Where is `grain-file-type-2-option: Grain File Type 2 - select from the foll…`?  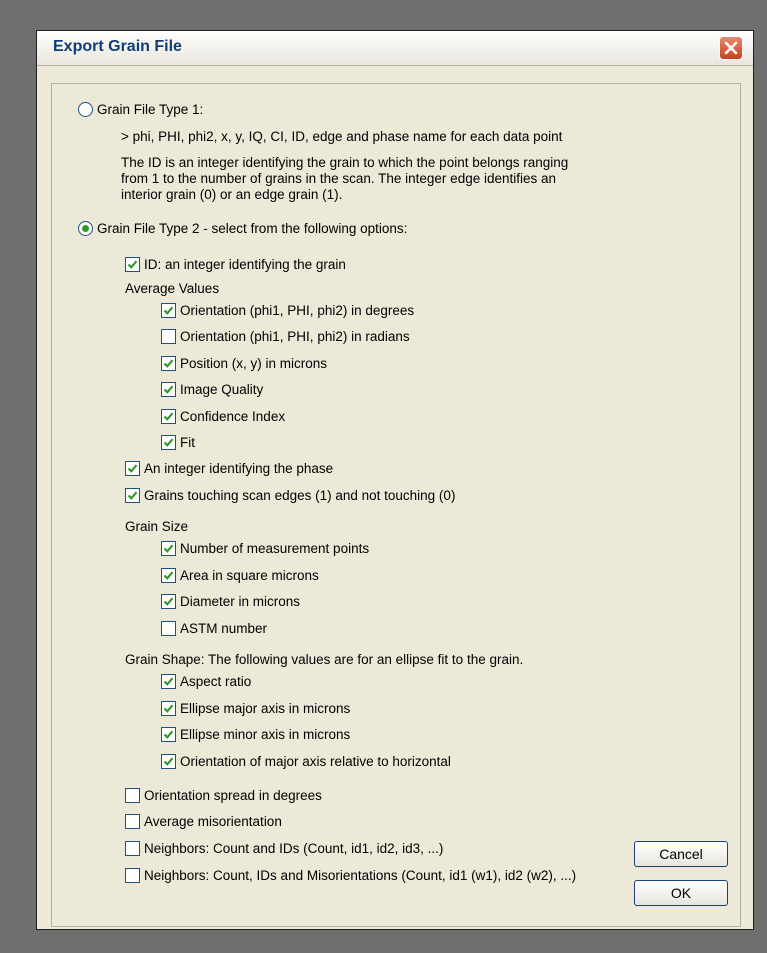 grain-file-type-2-option: Grain File Type 2 - select from the foll… is located at coordinates (242, 228).